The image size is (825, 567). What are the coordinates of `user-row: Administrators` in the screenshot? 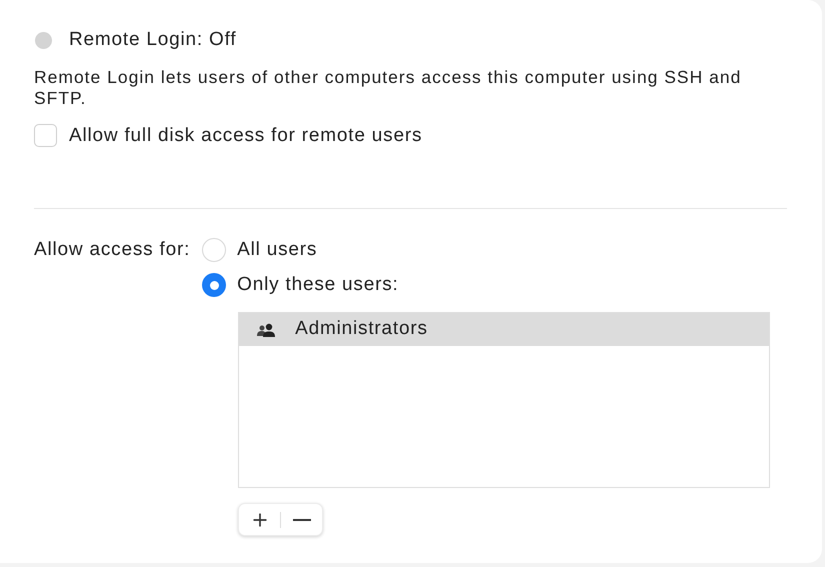 It's located at (504, 329).